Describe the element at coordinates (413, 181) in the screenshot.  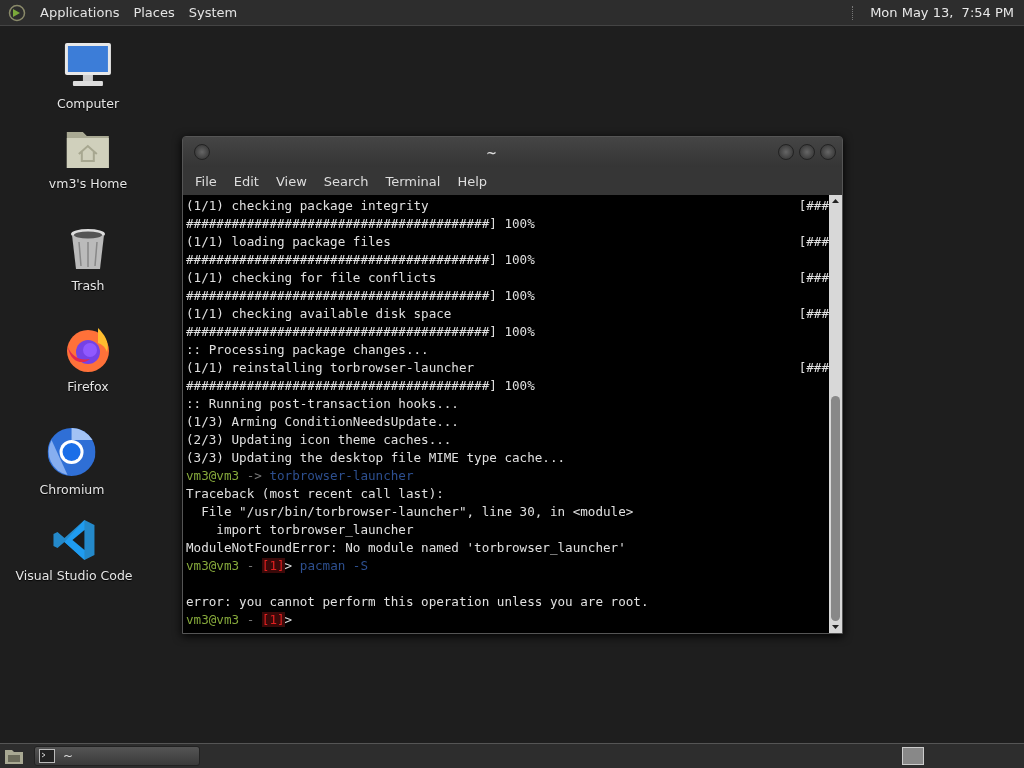
I see `menu-item: Terminal` at that location.